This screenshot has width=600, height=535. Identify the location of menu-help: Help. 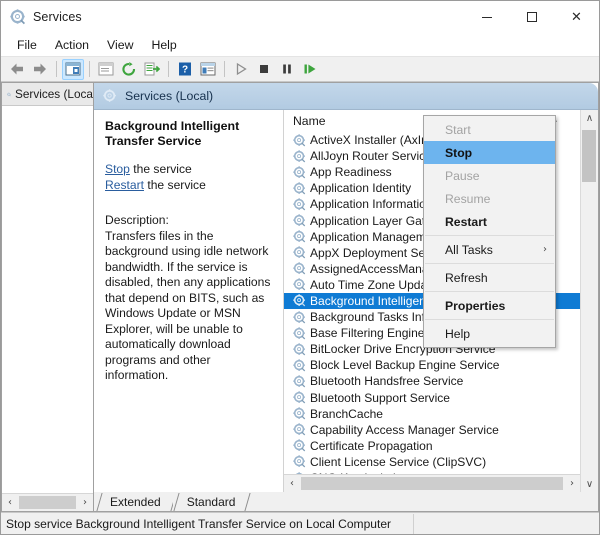
(163, 45).